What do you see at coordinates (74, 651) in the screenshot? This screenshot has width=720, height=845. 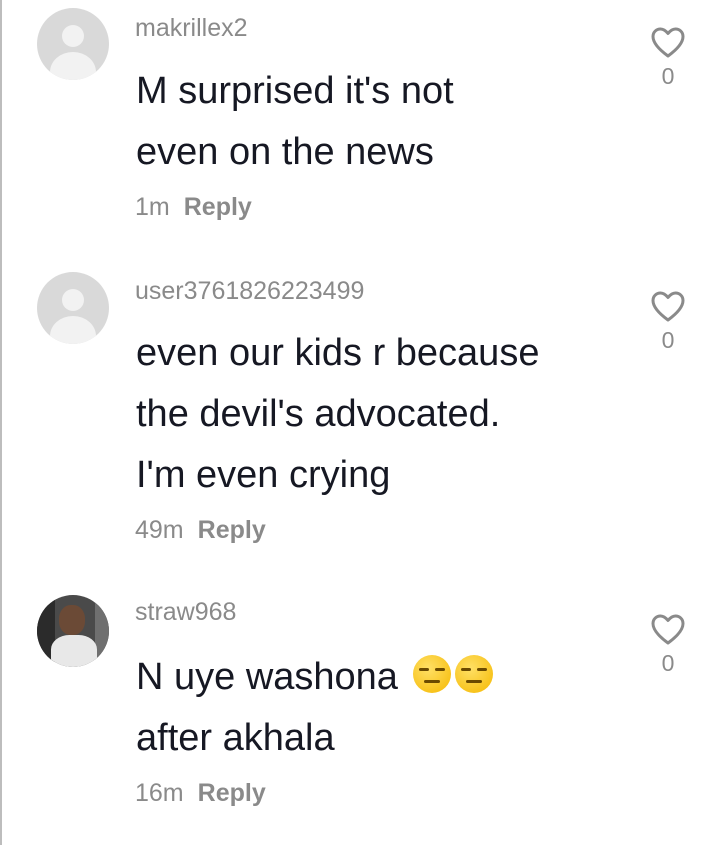 I see `avatar-photo-shirt` at bounding box center [74, 651].